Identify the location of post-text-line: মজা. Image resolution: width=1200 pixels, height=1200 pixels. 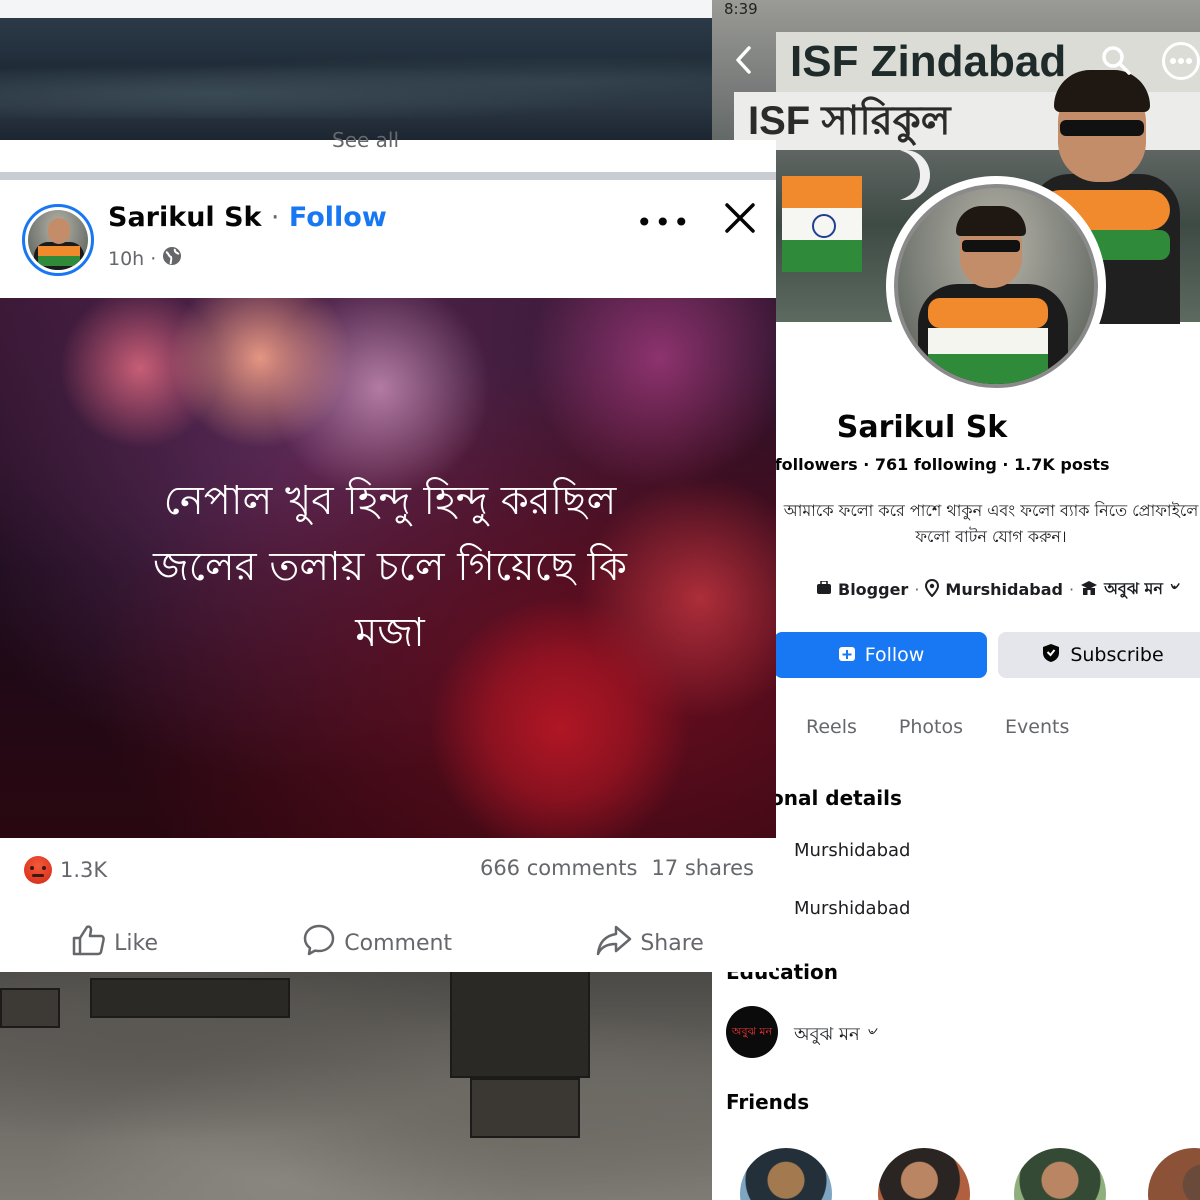
(390, 633).